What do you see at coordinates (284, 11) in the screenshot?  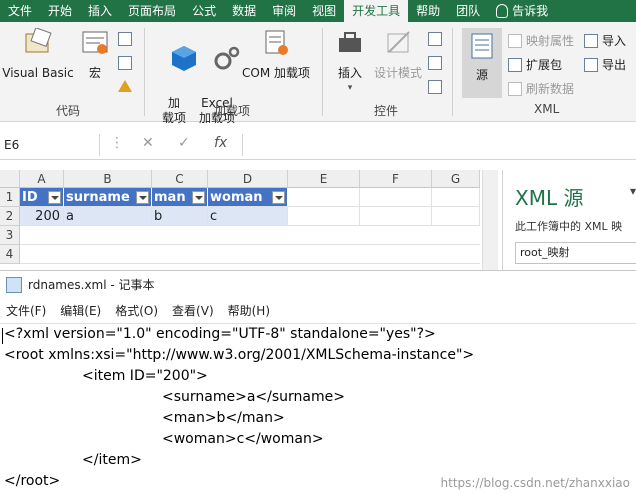 I see `tab-review: 审阅` at bounding box center [284, 11].